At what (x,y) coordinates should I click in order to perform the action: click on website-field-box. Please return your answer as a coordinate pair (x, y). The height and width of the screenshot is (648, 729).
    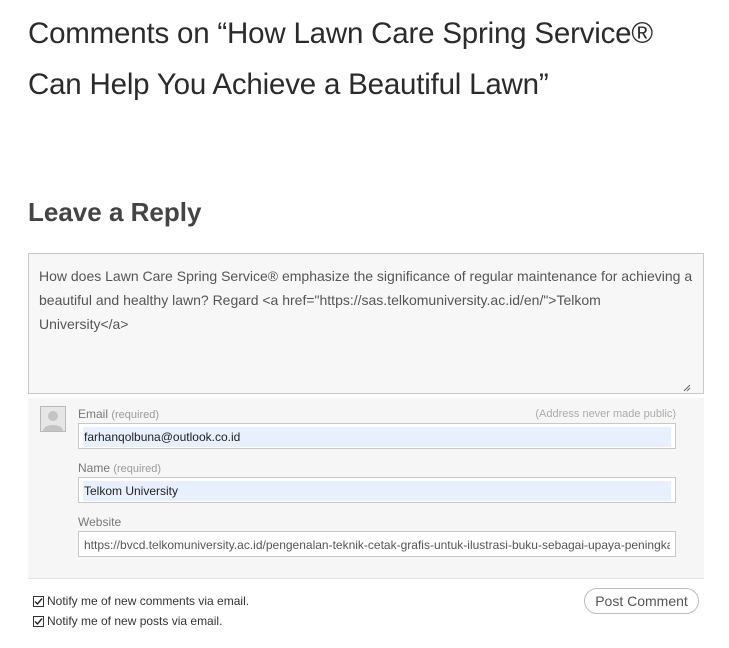
    Looking at the image, I should click on (377, 544).